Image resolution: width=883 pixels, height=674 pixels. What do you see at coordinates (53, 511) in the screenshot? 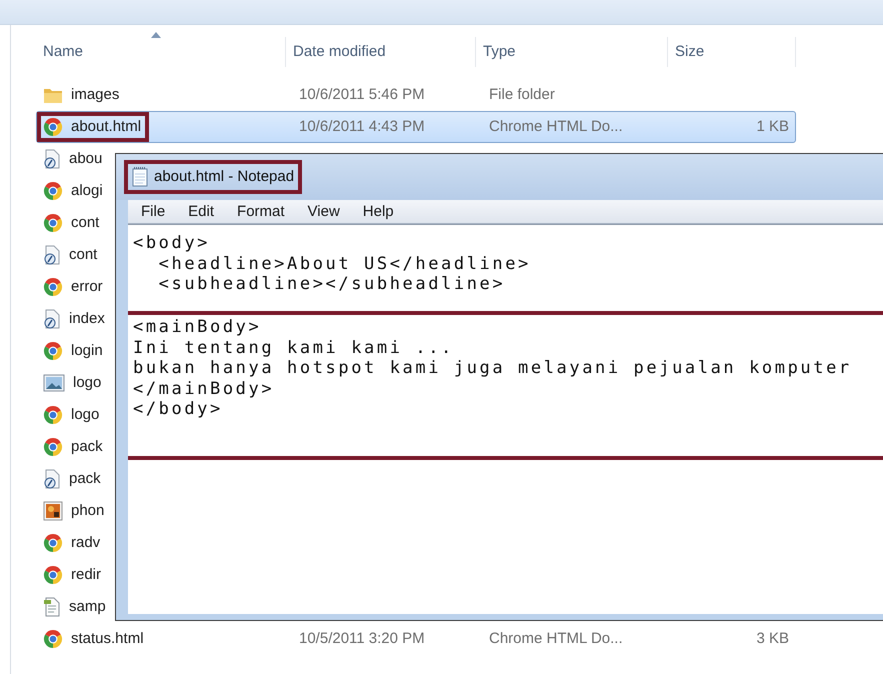
I see `photo-file-icon` at bounding box center [53, 511].